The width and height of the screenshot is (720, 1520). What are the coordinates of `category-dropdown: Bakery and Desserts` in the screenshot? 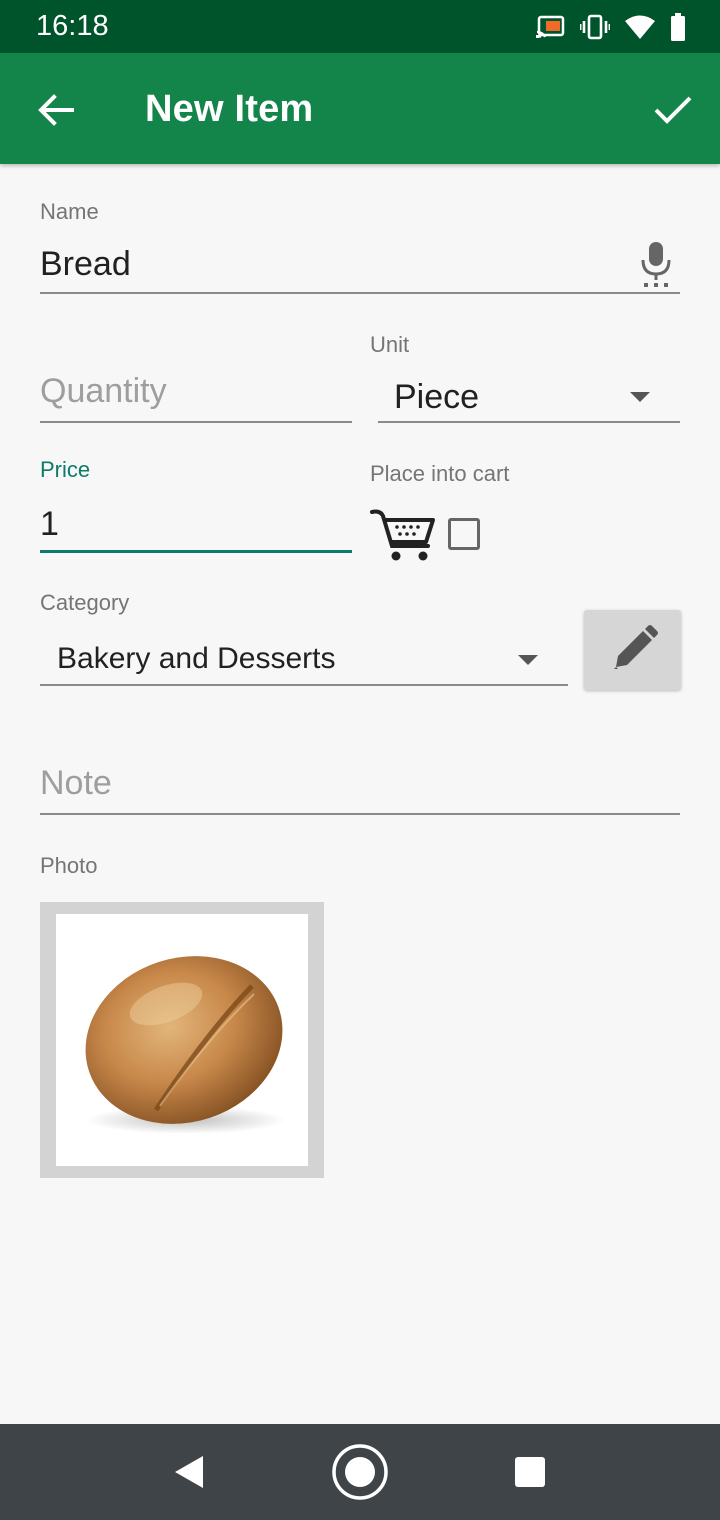 It's located at (304, 660).